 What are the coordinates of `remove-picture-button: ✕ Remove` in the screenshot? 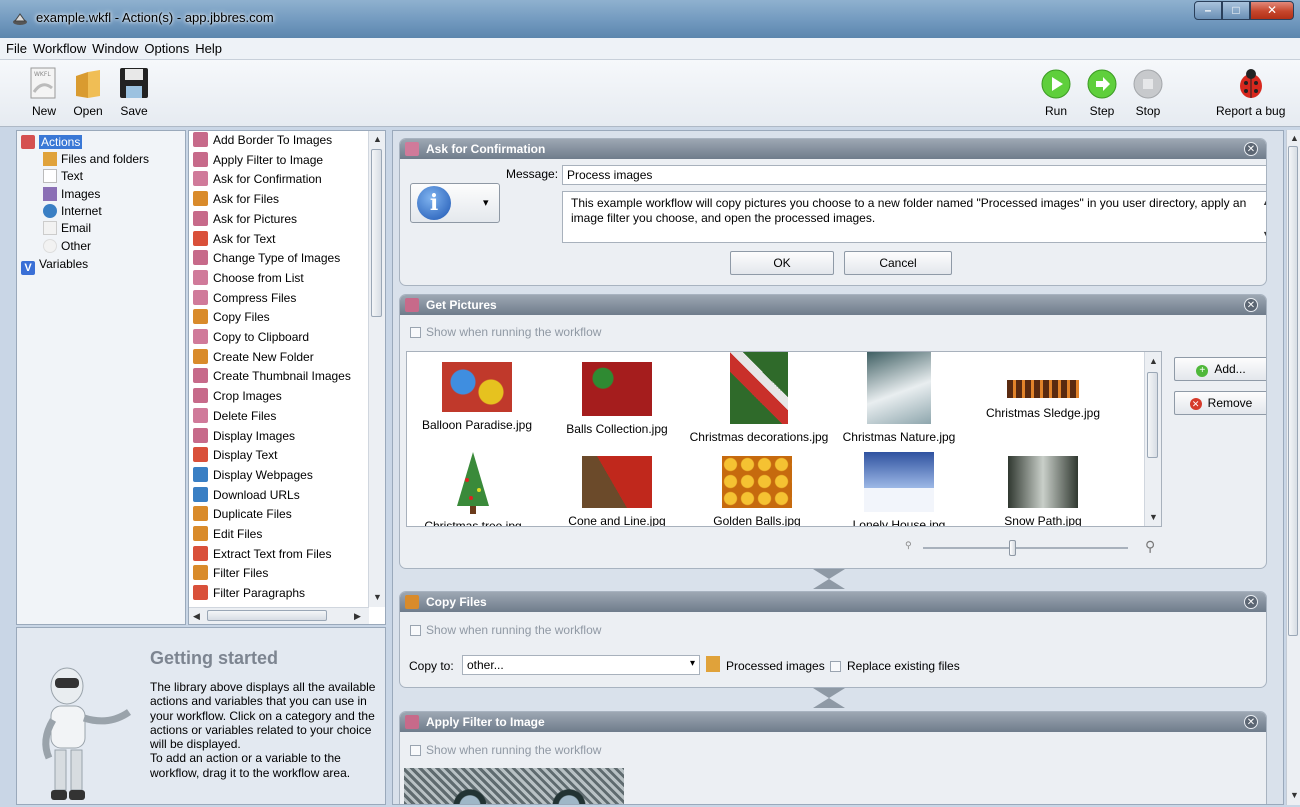 It's located at (1220, 403).